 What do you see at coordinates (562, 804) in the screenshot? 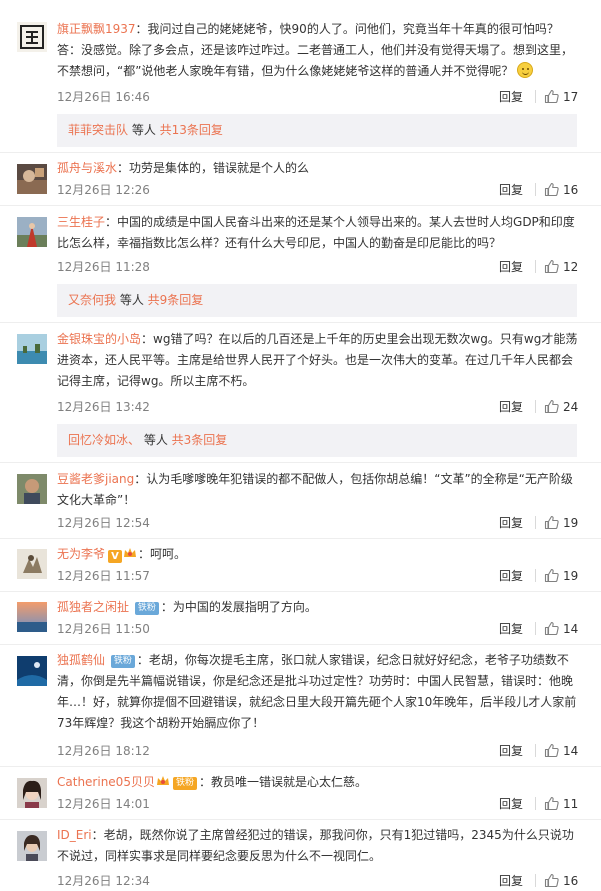
I see `like-button: 11` at bounding box center [562, 804].